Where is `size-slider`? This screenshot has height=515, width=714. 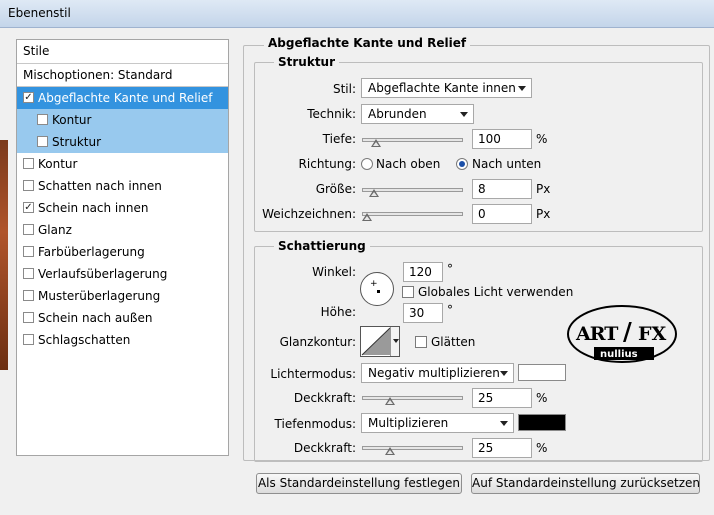
size-slider is located at coordinates (412, 191).